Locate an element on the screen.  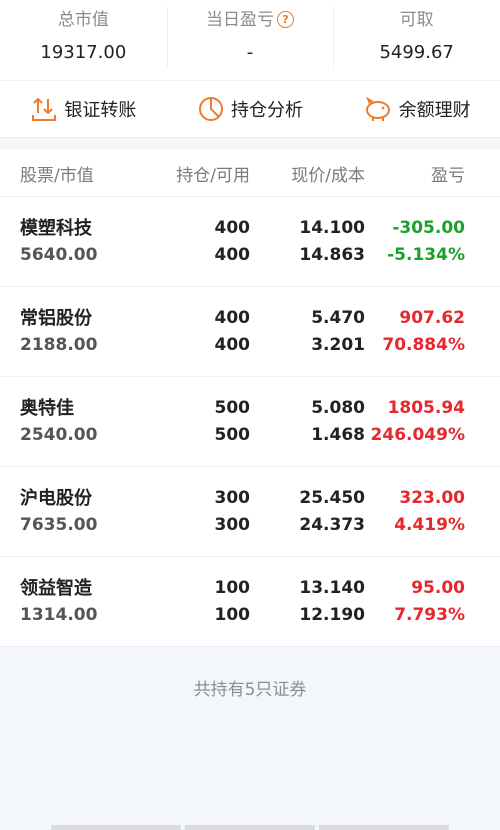
question-icon: ? is located at coordinates (285, 19).